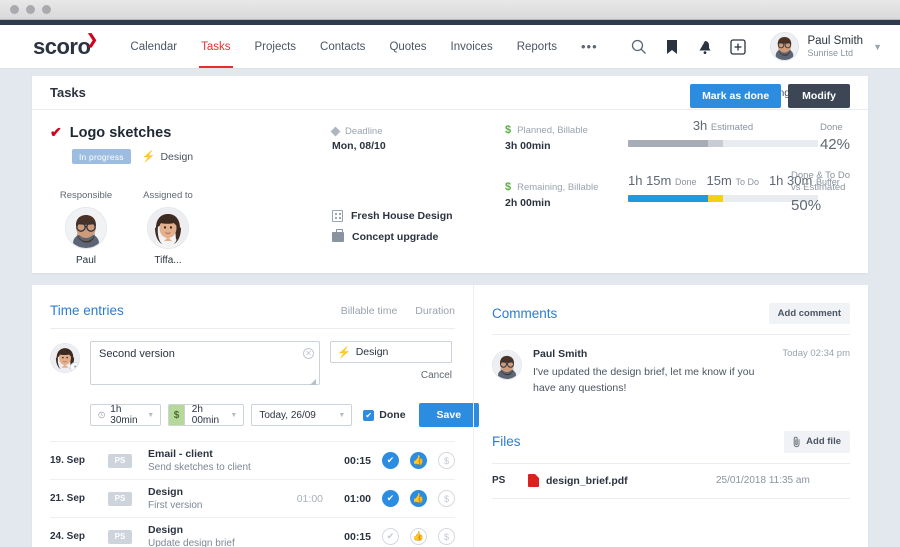  What do you see at coordinates (391, 352) in the screenshot?
I see `activity-input: ⚡ Design` at bounding box center [391, 352].